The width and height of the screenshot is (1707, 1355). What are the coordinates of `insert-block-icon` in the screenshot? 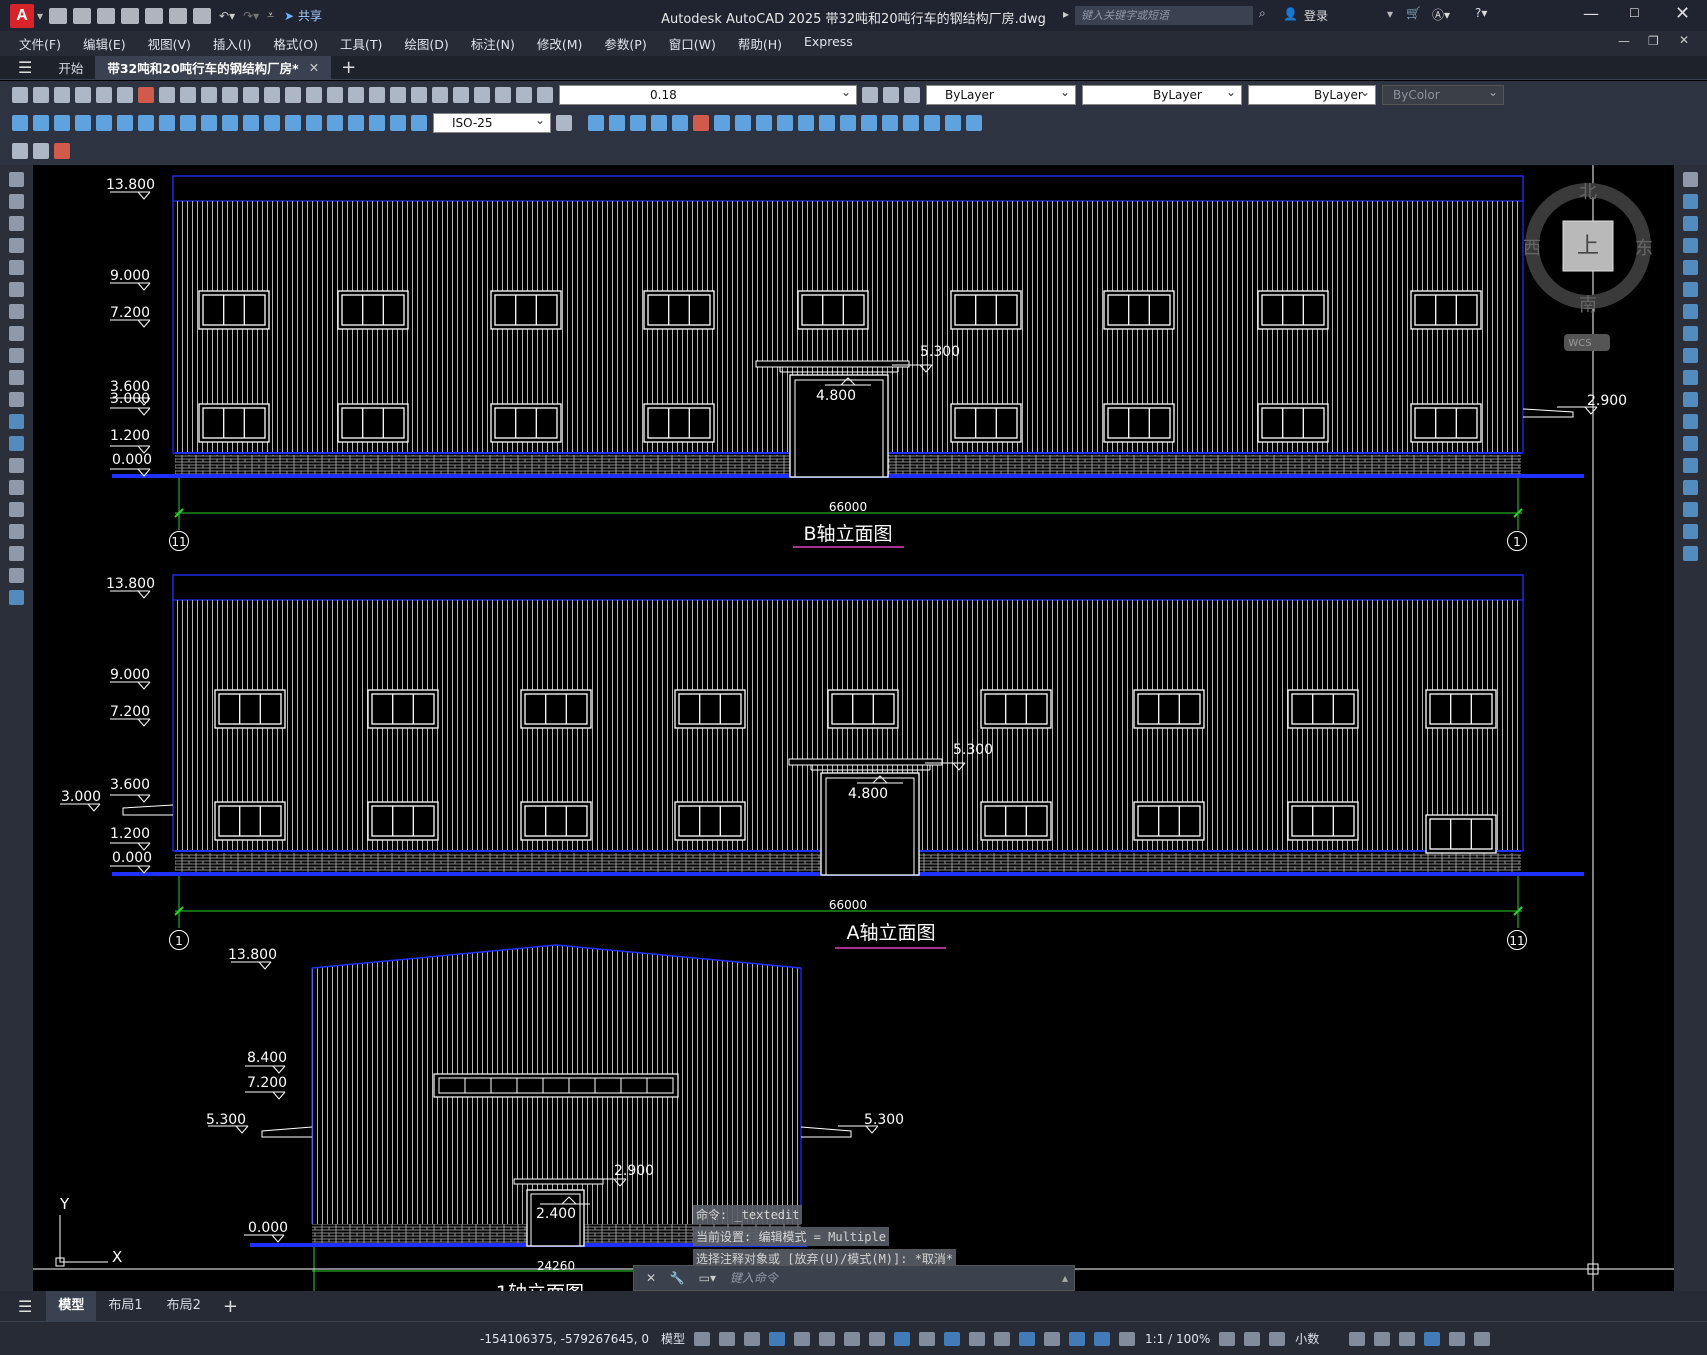 It's located at (16, 421).